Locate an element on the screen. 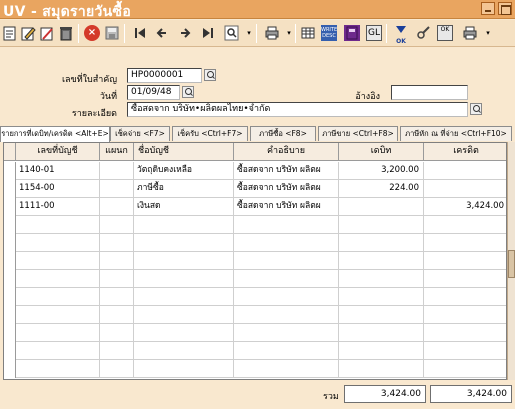 This screenshot has width=515, height=409. print-icon is located at coordinates (272, 33).